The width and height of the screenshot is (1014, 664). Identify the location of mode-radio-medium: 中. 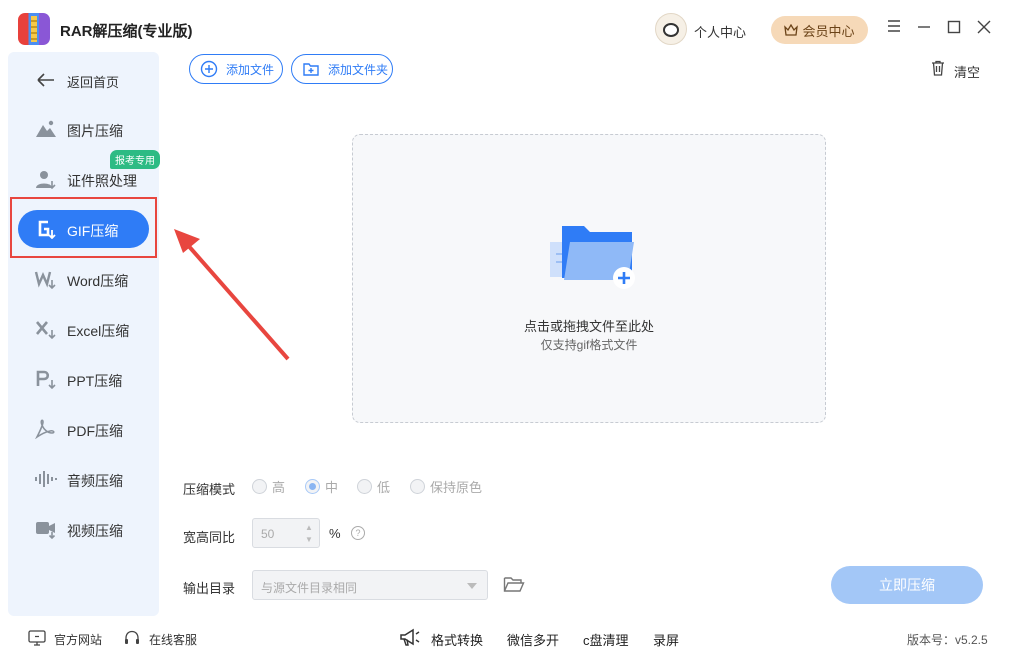
(321, 486).